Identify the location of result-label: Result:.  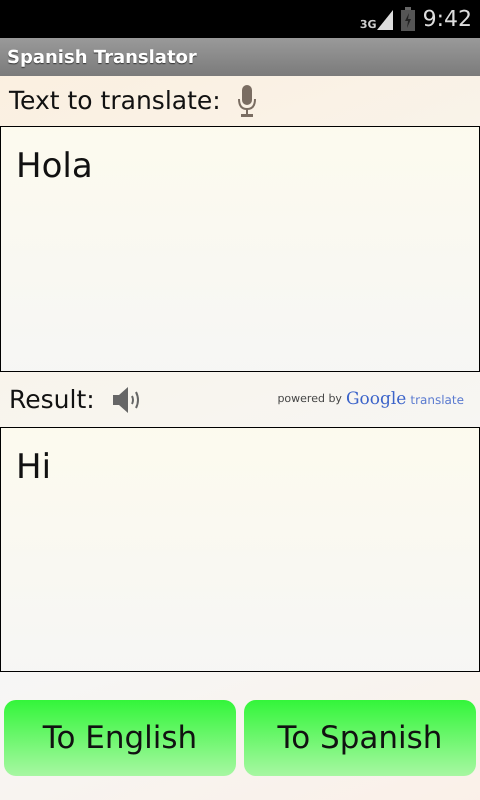
(52, 400).